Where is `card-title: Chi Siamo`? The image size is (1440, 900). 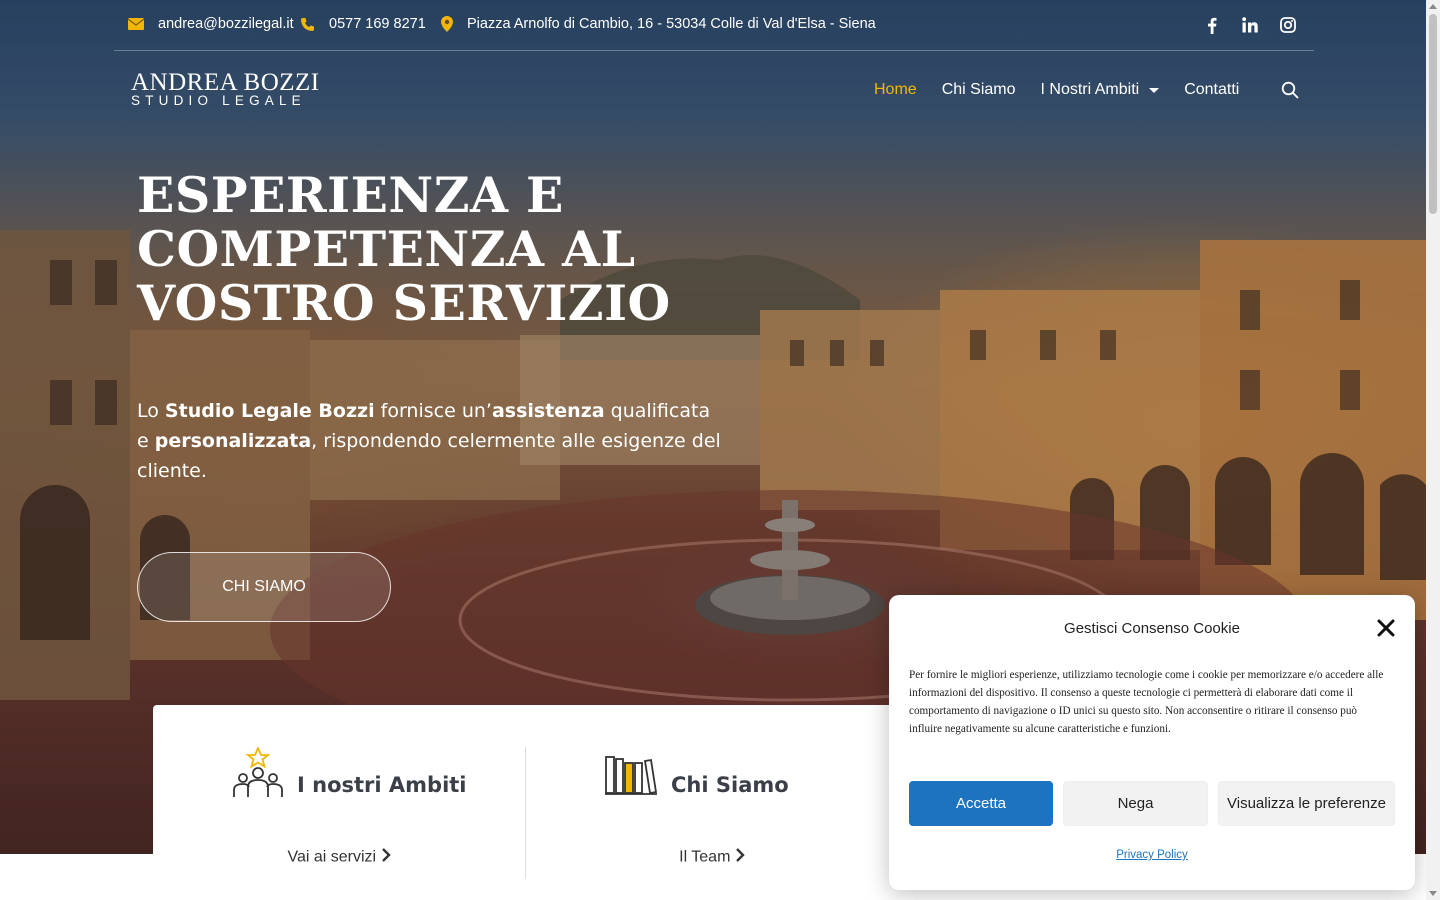
card-title: Chi Siamo is located at coordinates (730, 785).